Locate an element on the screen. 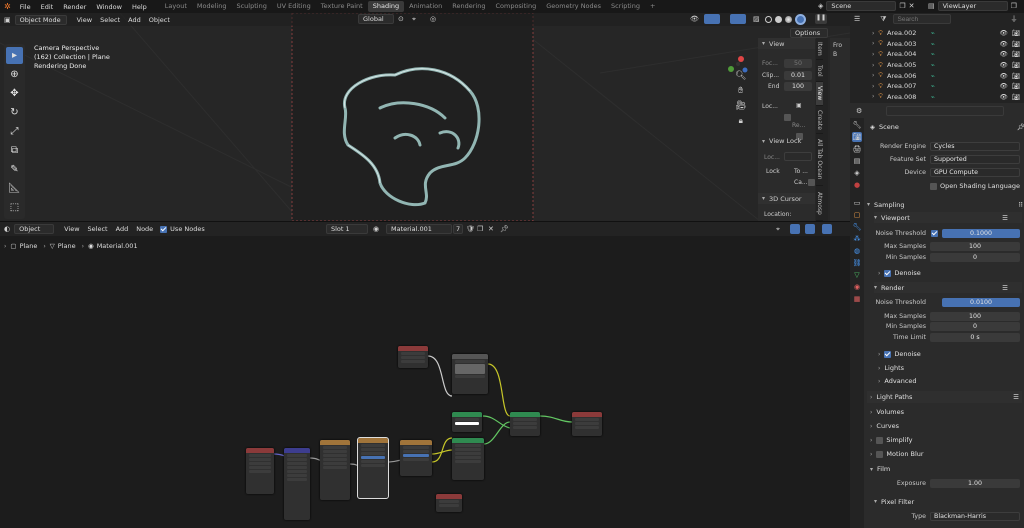 The height and width of the screenshot is (528, 1024). mode-selector: Object Mode is located at coordinates (40, 19).